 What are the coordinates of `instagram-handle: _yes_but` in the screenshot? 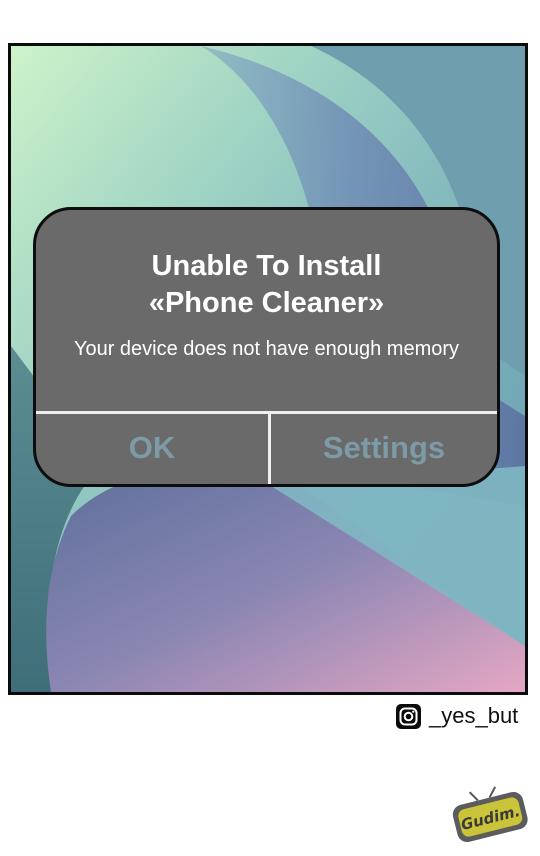 It's located at (474, 715).